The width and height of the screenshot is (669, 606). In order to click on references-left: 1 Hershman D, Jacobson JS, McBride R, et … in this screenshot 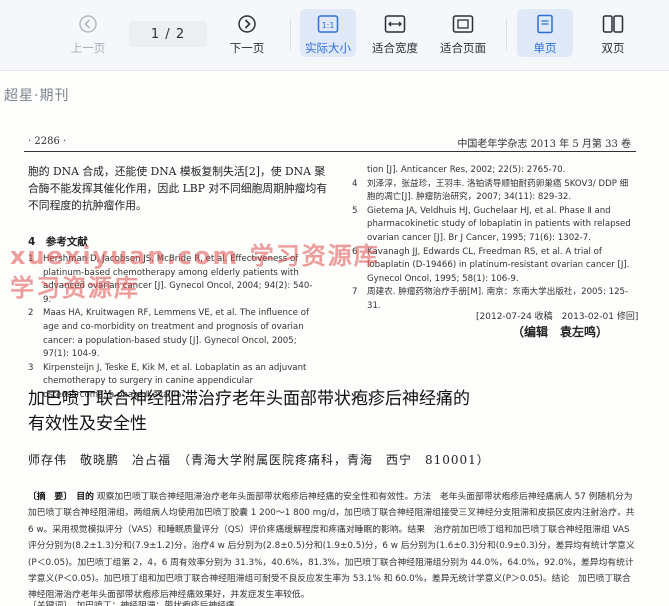, I will do `click(173, 328)`.